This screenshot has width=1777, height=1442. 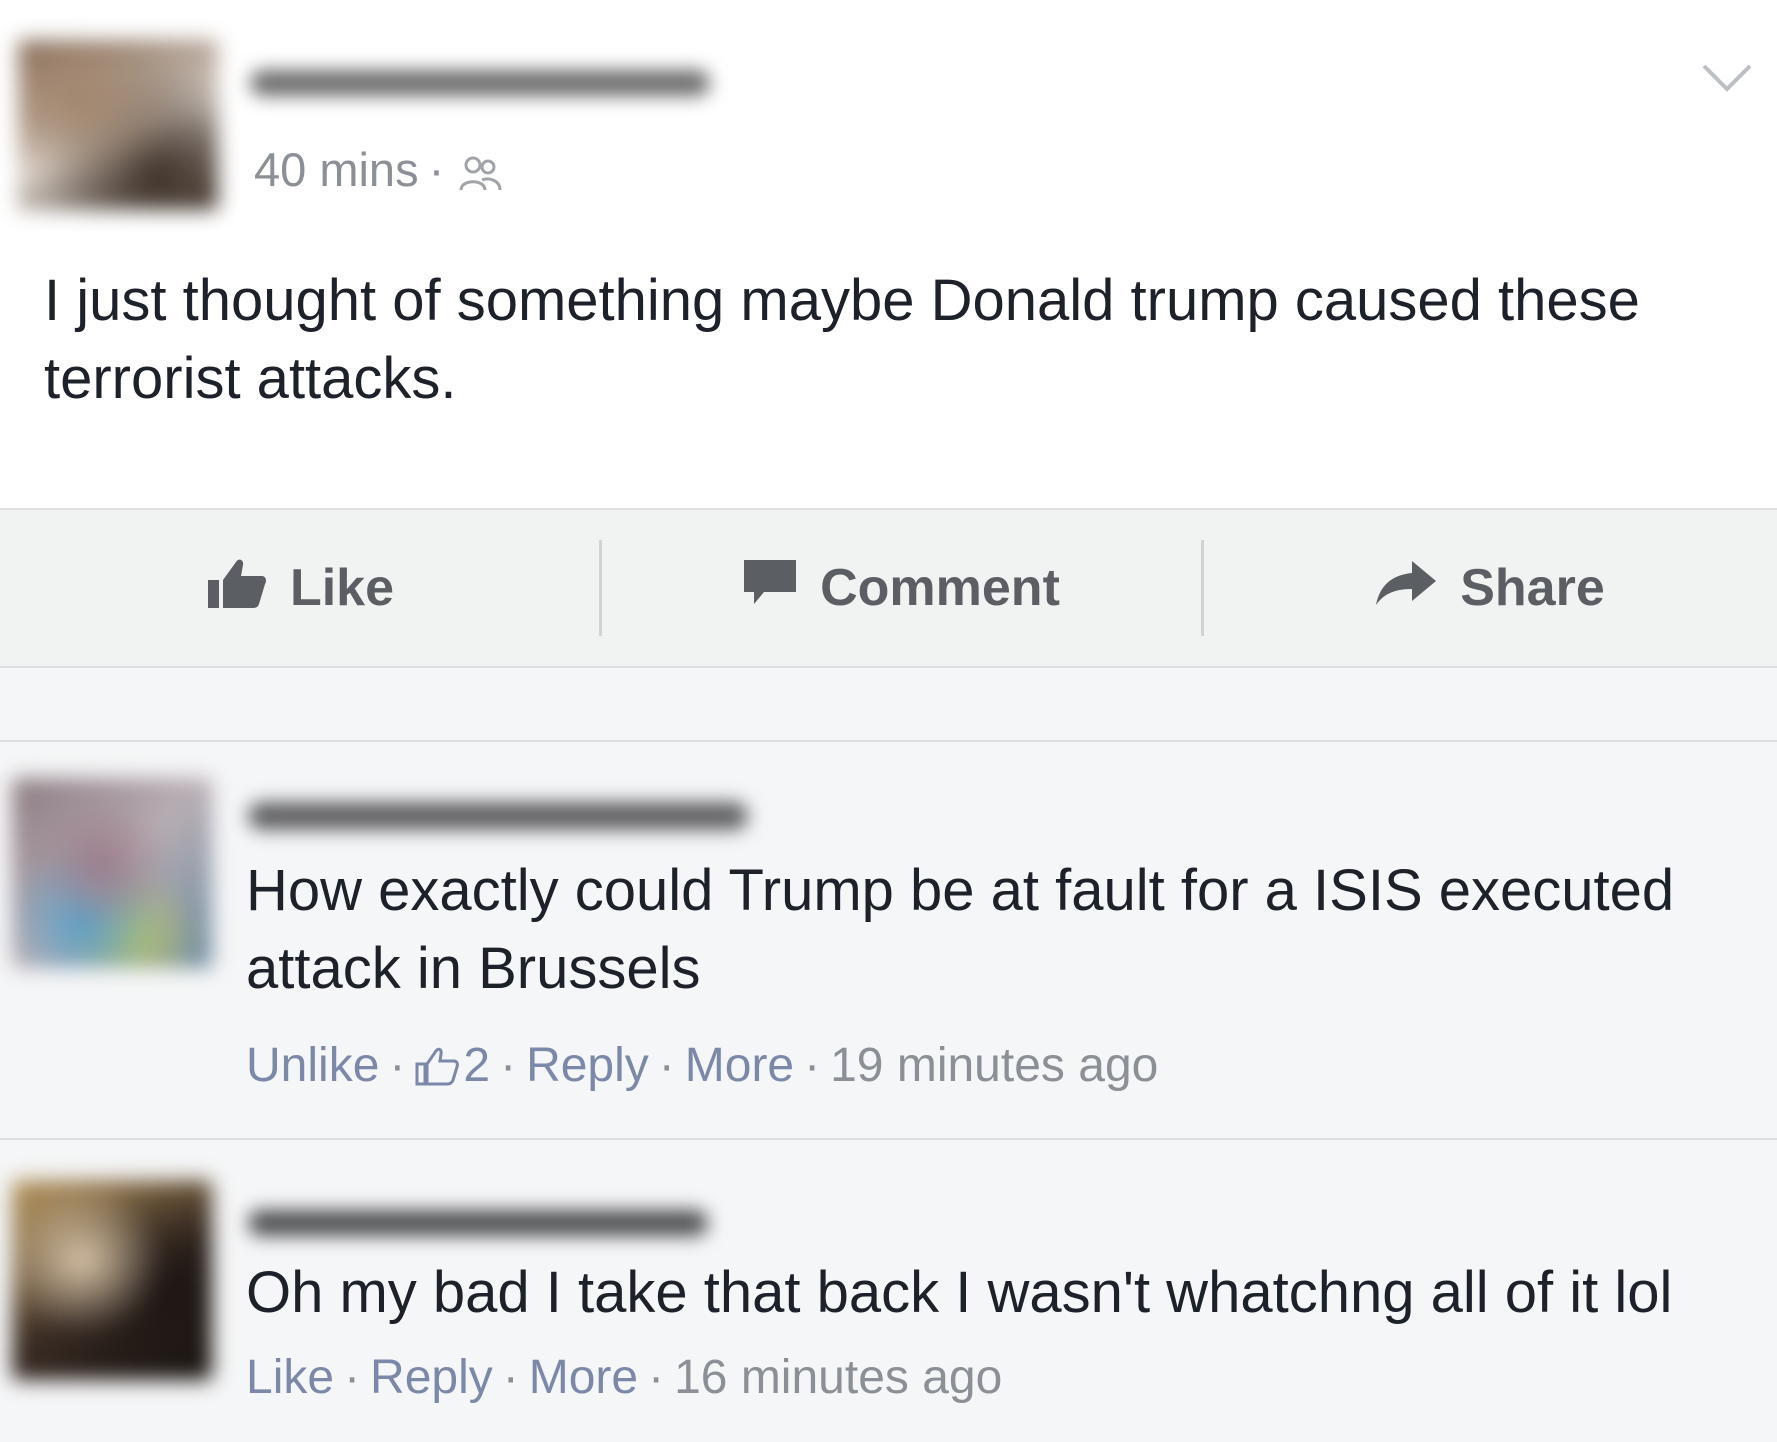 I want to click on comment-button: Comment, so click(x=901, y=588).